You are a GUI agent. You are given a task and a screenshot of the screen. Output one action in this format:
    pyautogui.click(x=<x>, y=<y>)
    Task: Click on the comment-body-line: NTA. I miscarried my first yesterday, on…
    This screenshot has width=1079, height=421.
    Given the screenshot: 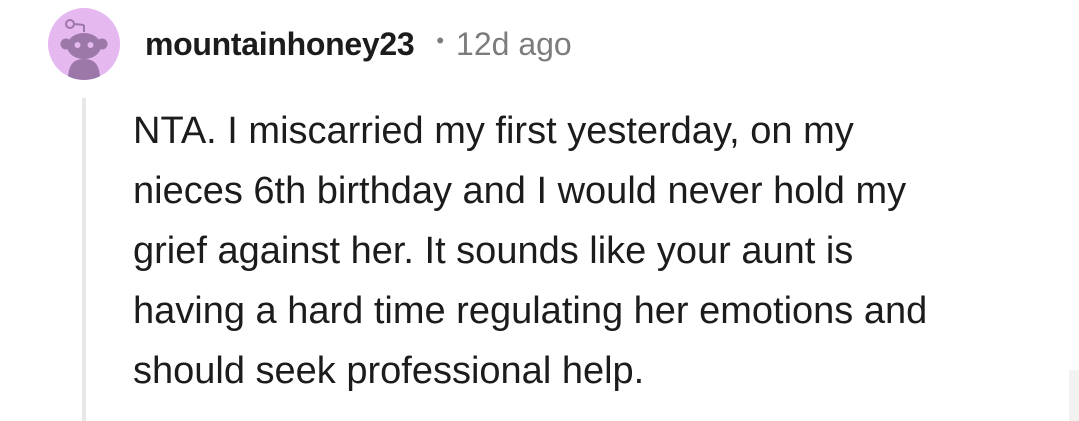 What is the action you would take?
    pyautogui.click(x=493, y=131)
    